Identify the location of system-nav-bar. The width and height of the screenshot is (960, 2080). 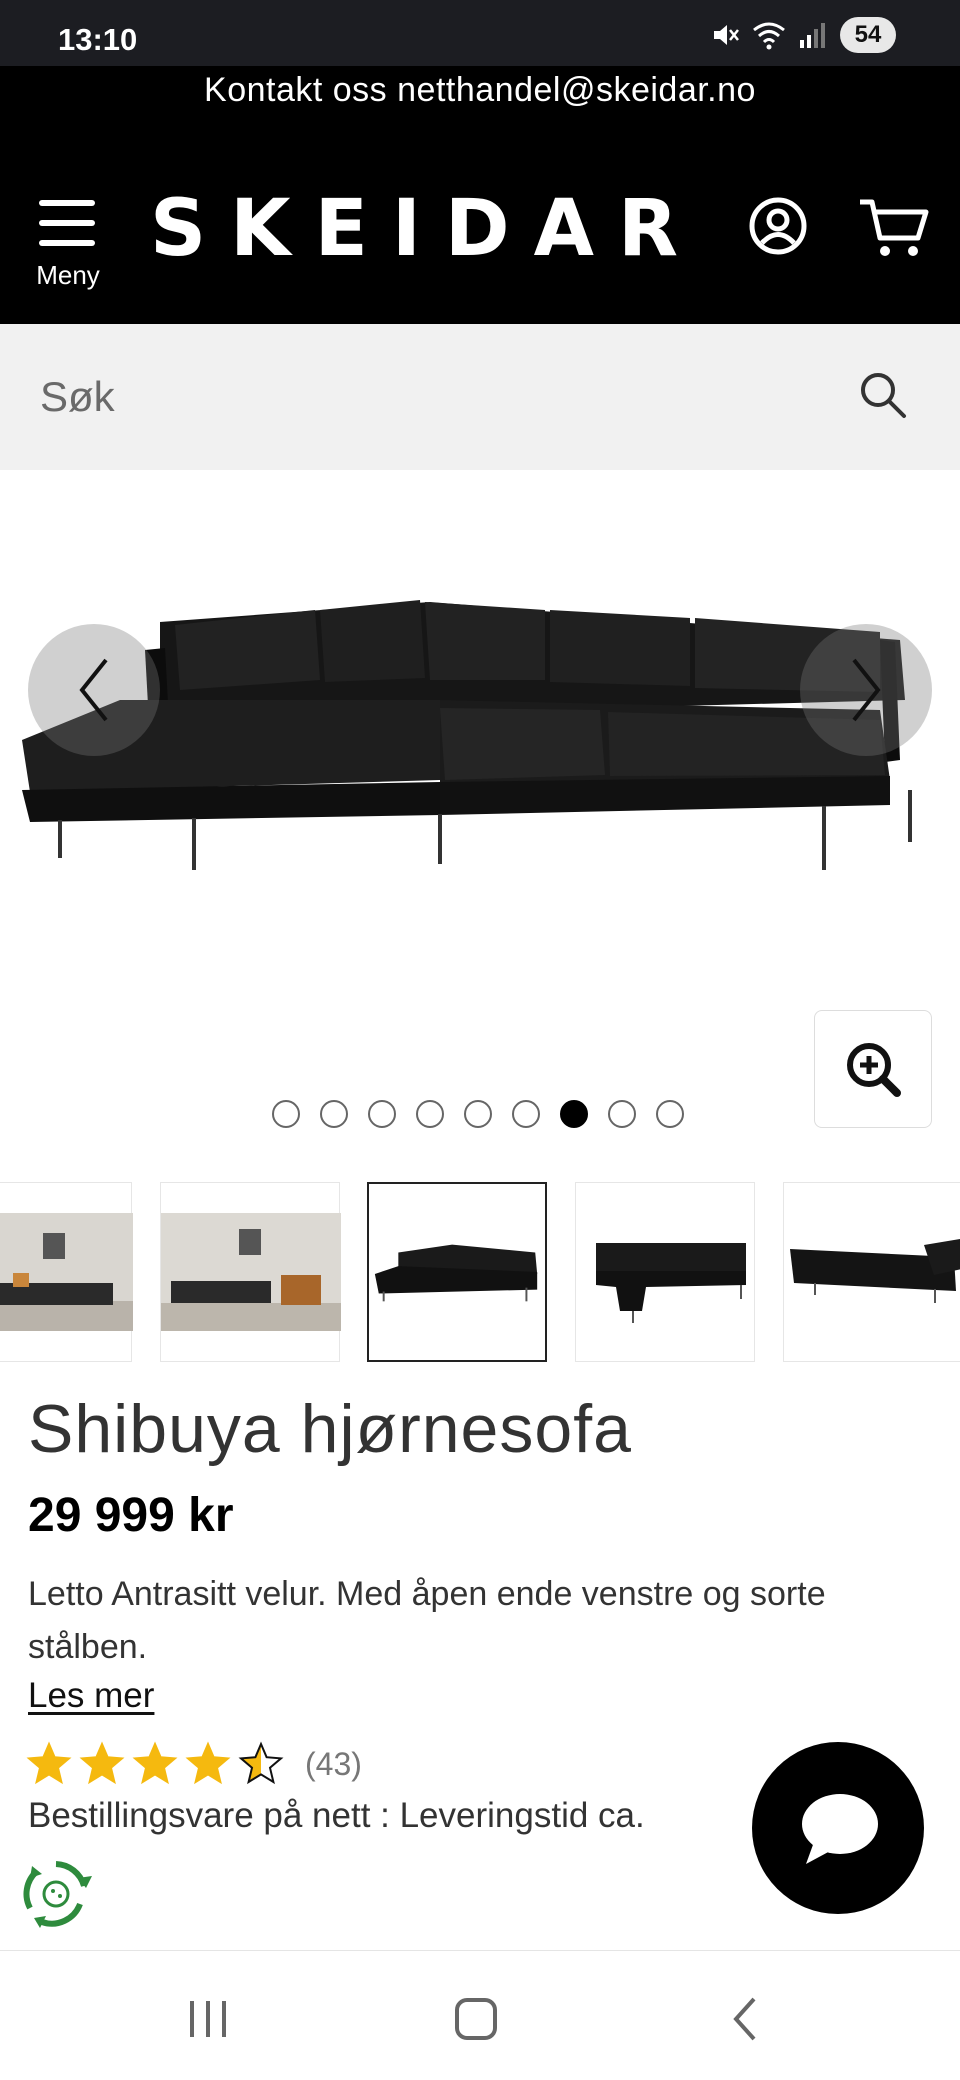
(480, 2015).